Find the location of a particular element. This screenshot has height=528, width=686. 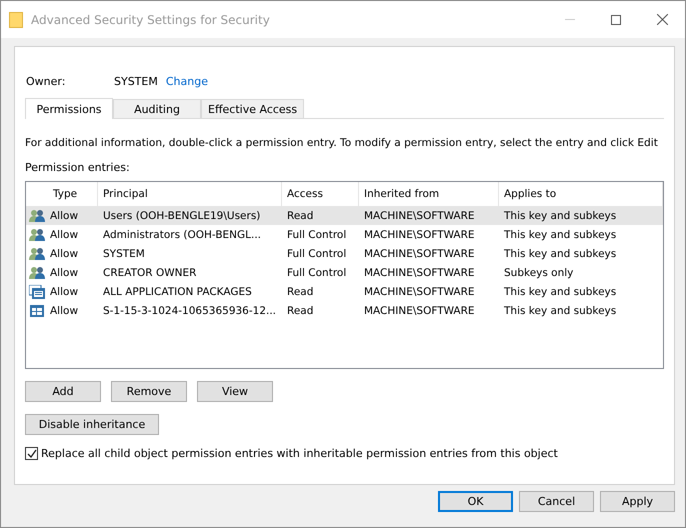

dialog-button: Apply is located at coordinates (637, 501).